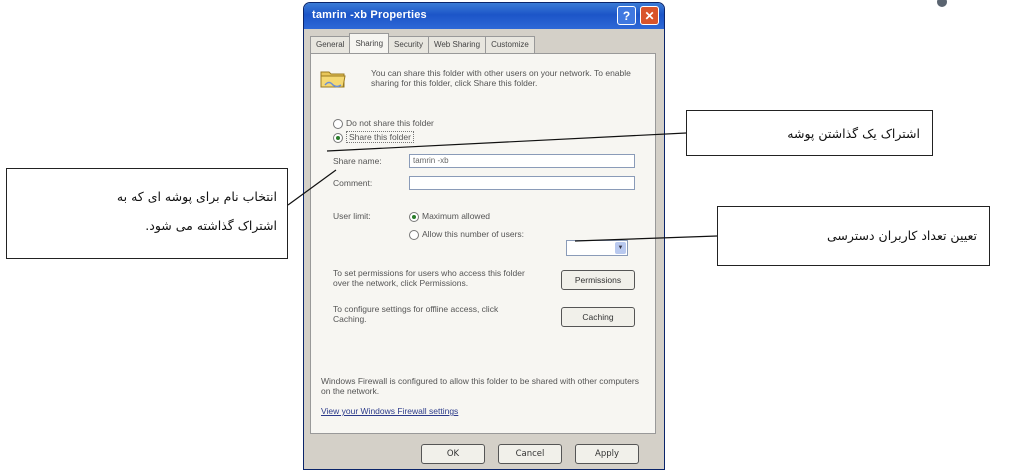 The width and height of the screenshot is (1009, 472). Describe the element at coordinates (646, 238) in the screenshot. I see `pointer-line-users` at that location.